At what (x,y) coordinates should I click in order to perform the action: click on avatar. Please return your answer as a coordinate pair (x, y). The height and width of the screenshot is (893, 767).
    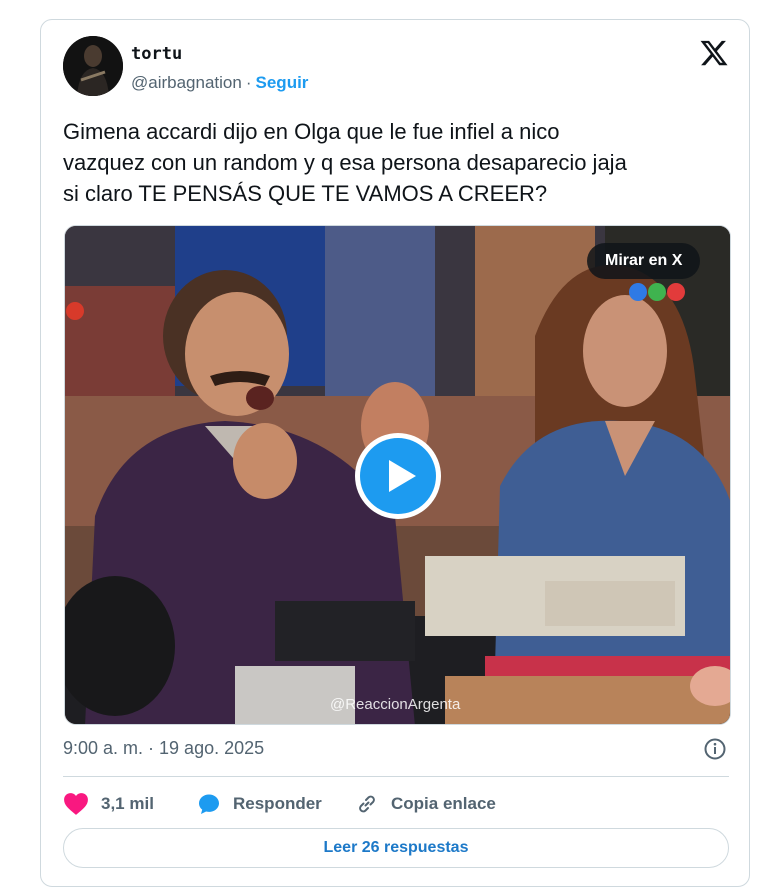
    Looking at the image, I should click on (93, 66).